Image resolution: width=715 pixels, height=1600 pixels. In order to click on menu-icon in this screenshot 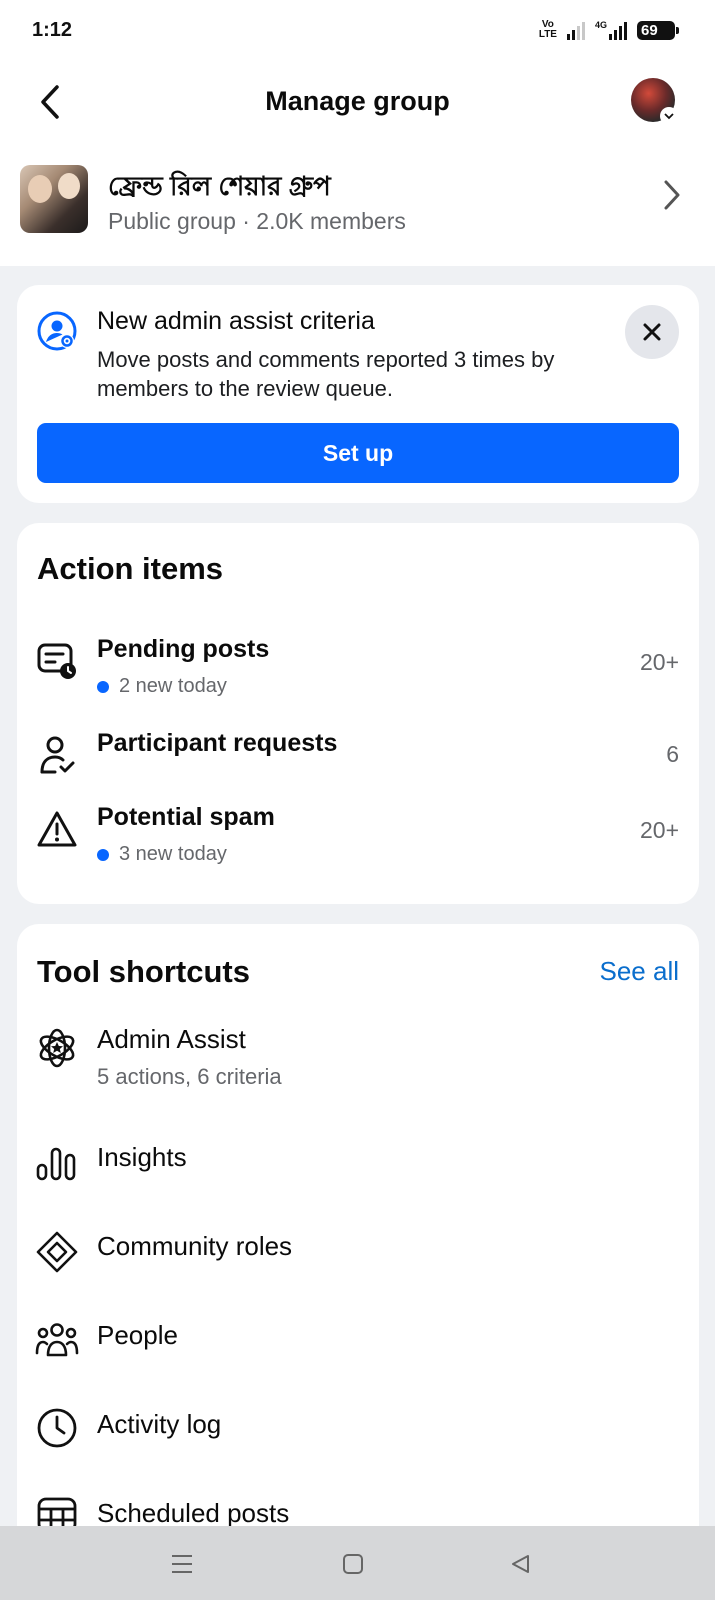, I will do `click(182, 1564)`.